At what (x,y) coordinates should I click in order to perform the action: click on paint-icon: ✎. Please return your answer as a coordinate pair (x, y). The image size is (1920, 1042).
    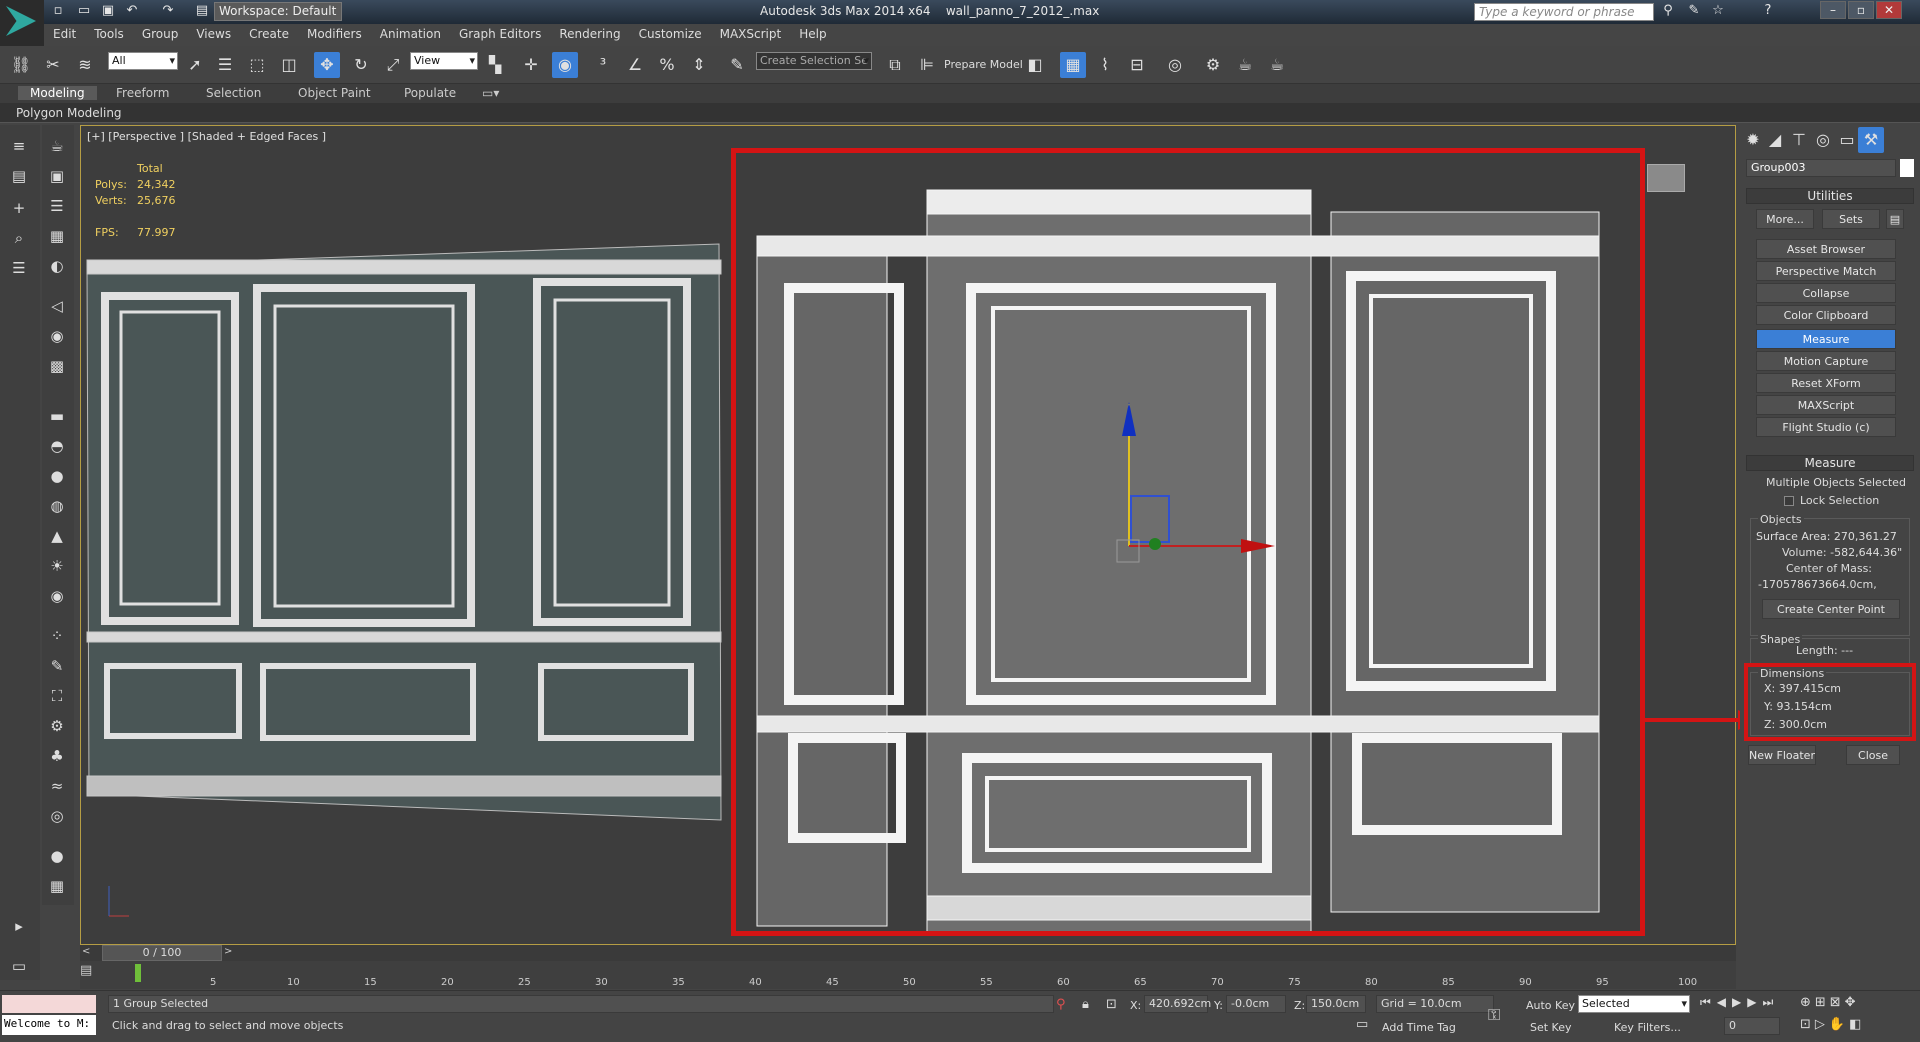
    Looking at the image, I should click on (57, 666).